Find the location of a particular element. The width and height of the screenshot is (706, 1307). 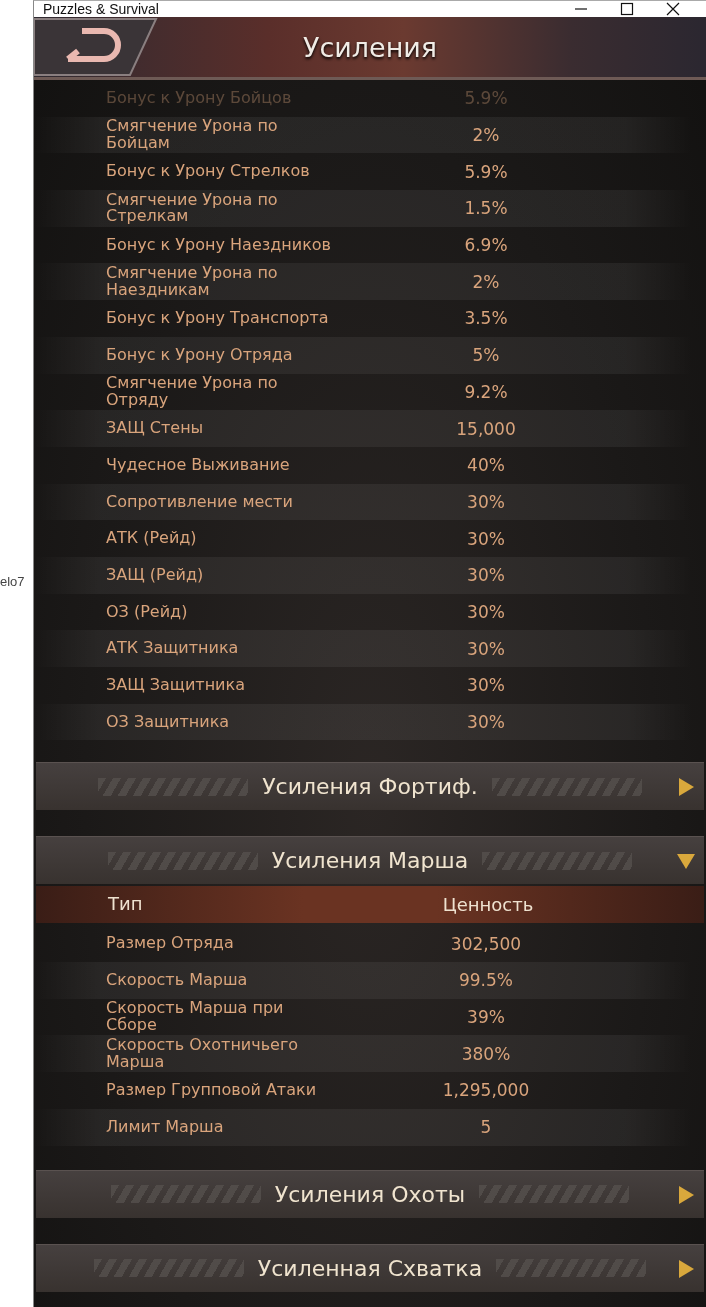

stat-value: 1,295,000 is located at coordinates (486, 1090).